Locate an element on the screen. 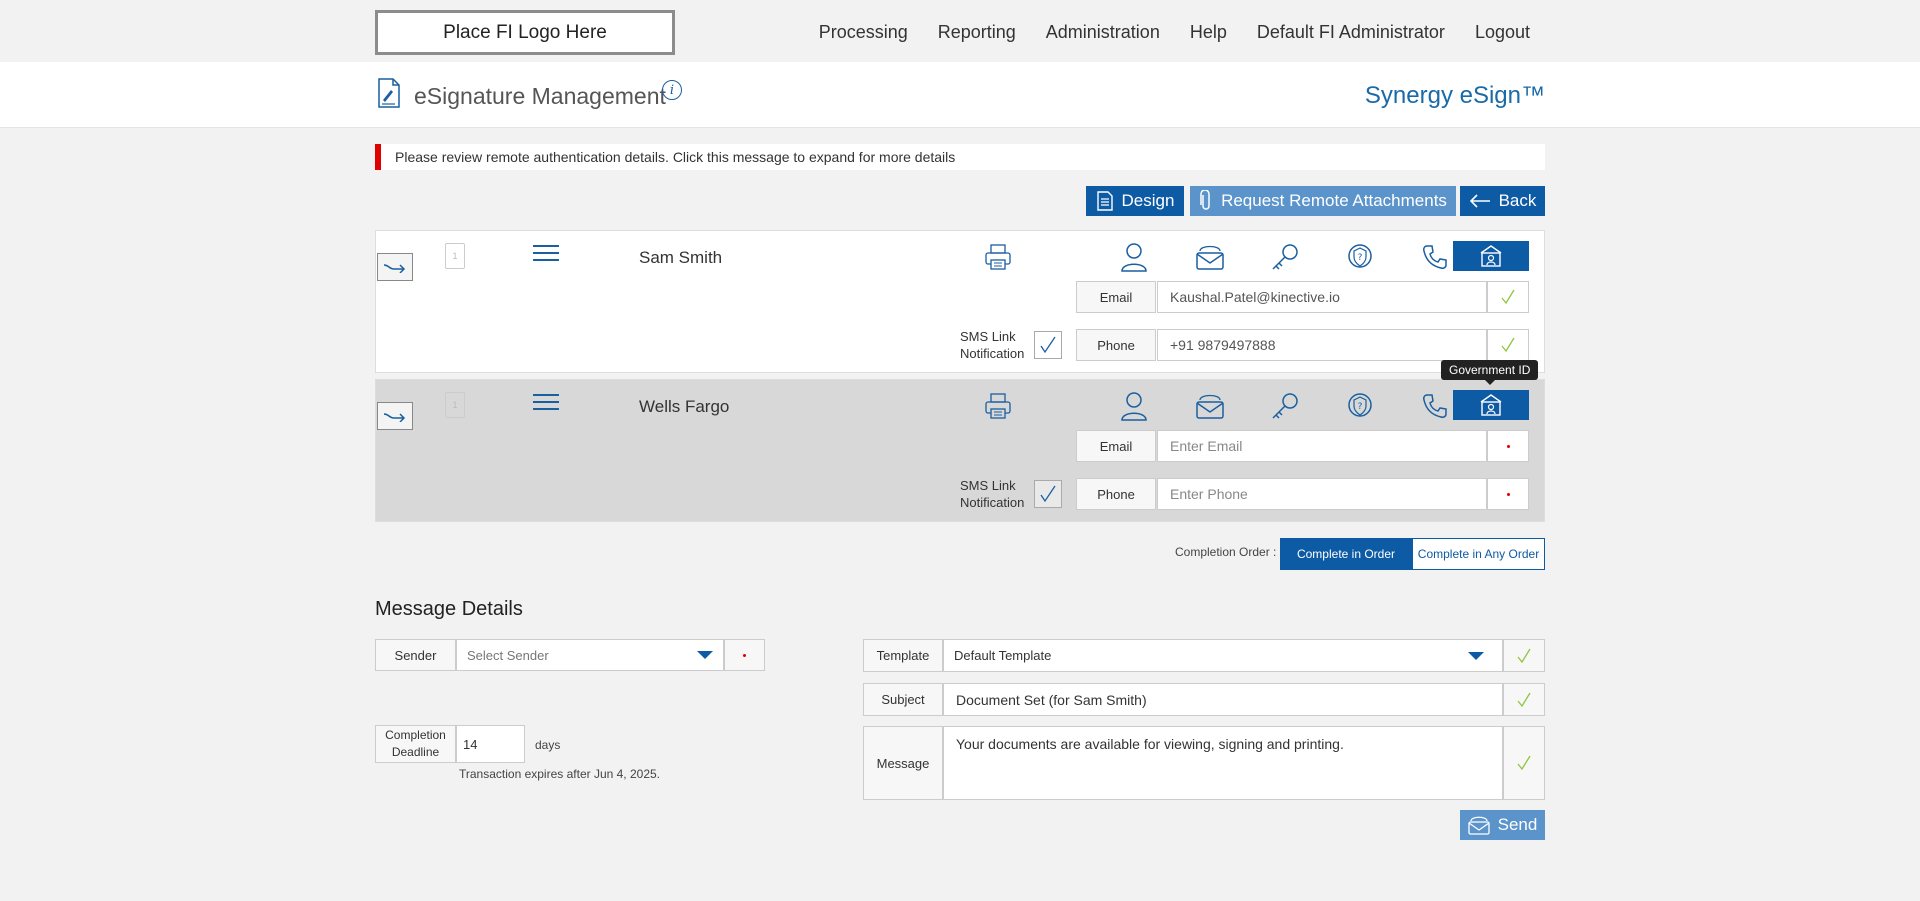  phone-field: +91 9879497888 is located at coordinates (1322, 345).